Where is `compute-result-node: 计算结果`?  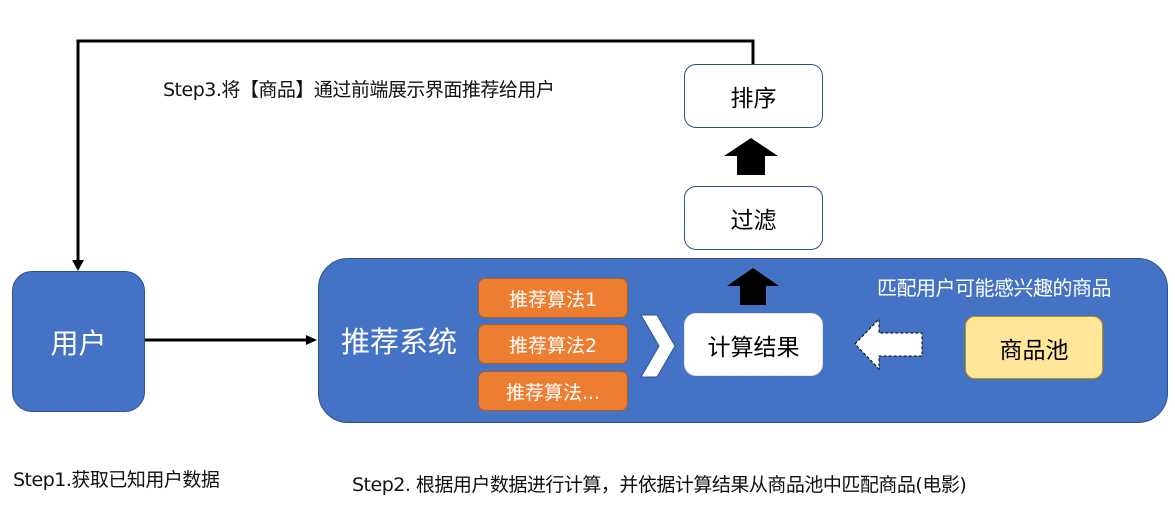
compute-result-node: 计算结果 is located at coordinates (753, 344).